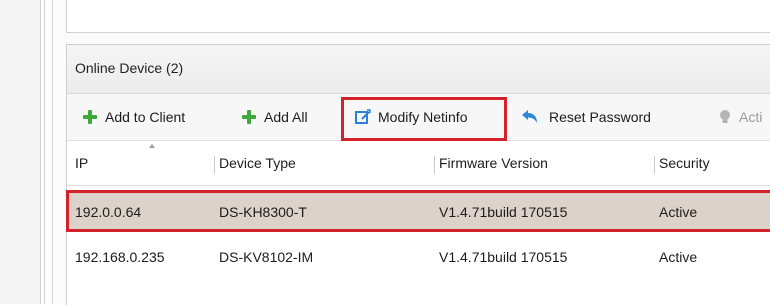 Image resolution: width=770 pixels, height=305 pixels. Describe the element at coordinates (266, 257) in the screenshot. I see `cell-device-type: DS-KV8102-IM` at that location.